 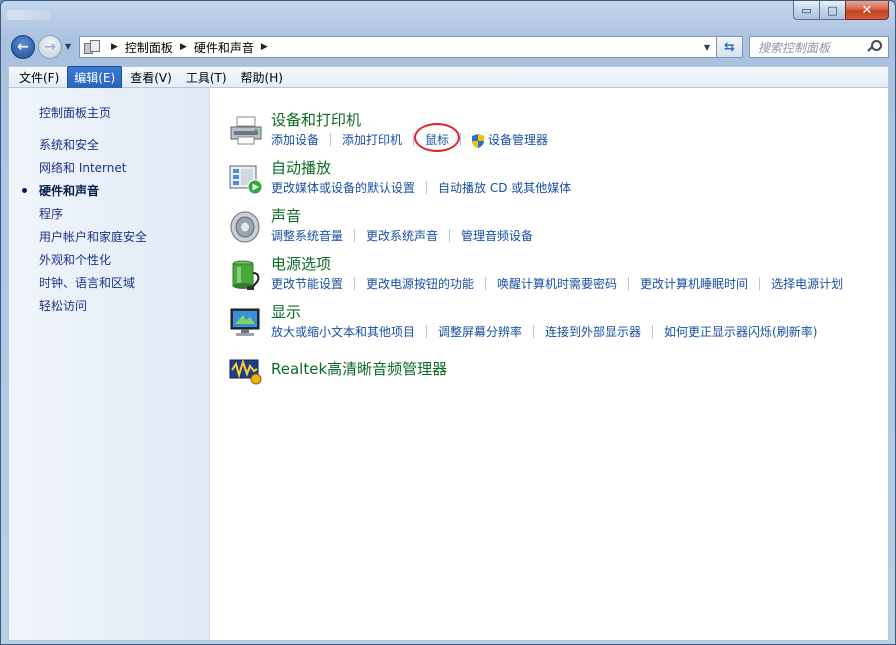 What do you see at coordinates (246, 370) in the screenshot?
I see `realtek-audio-icon` at bounding box center [246, 370].